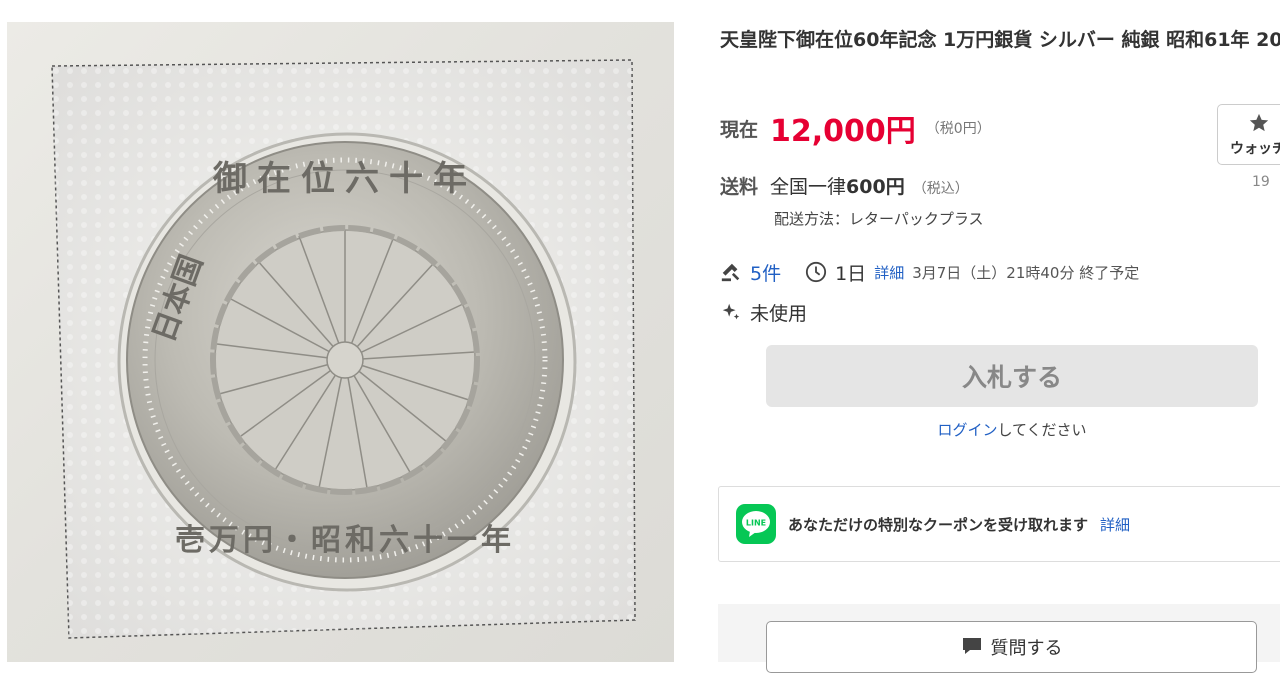  What do you see at coordinates (940, 189) in the screenshot?
I see `shipping-tax: （税込）` at bounding box center [940, 189].